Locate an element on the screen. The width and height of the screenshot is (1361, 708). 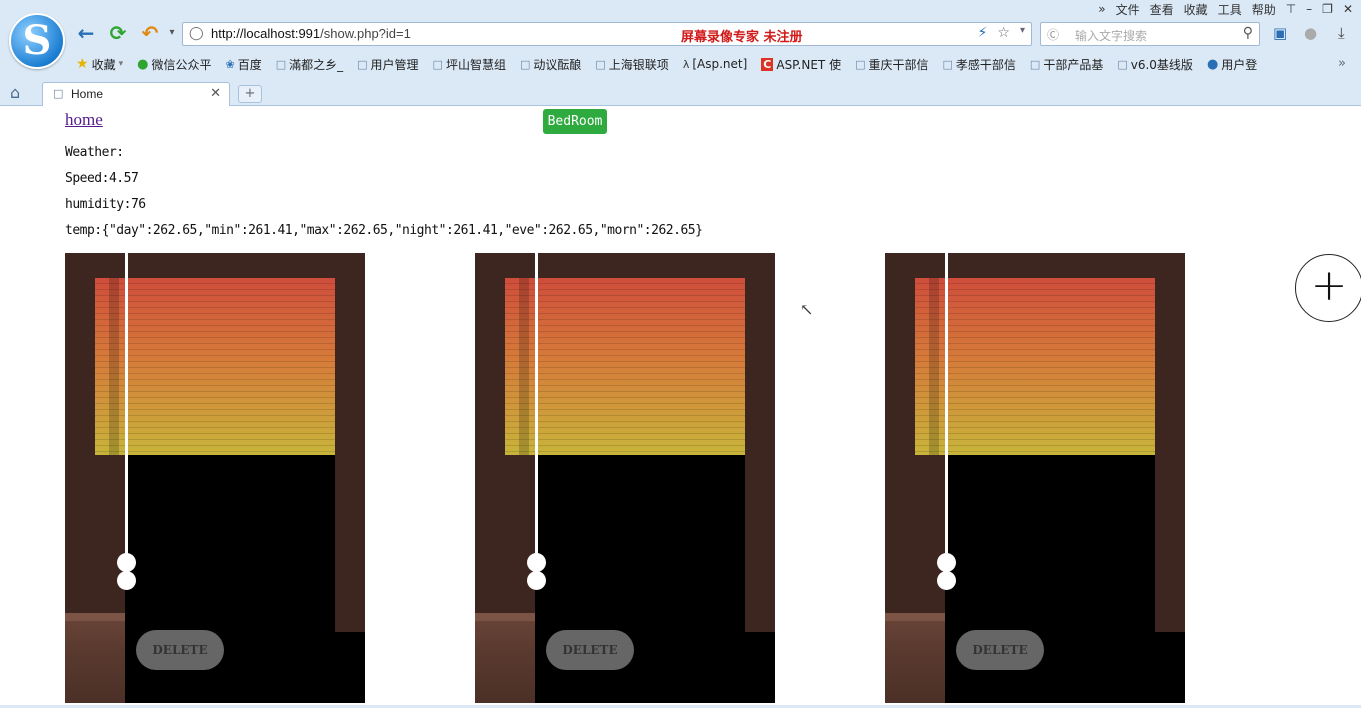
bookmarks-more-icon: » is located at coordinates (1342, 63).